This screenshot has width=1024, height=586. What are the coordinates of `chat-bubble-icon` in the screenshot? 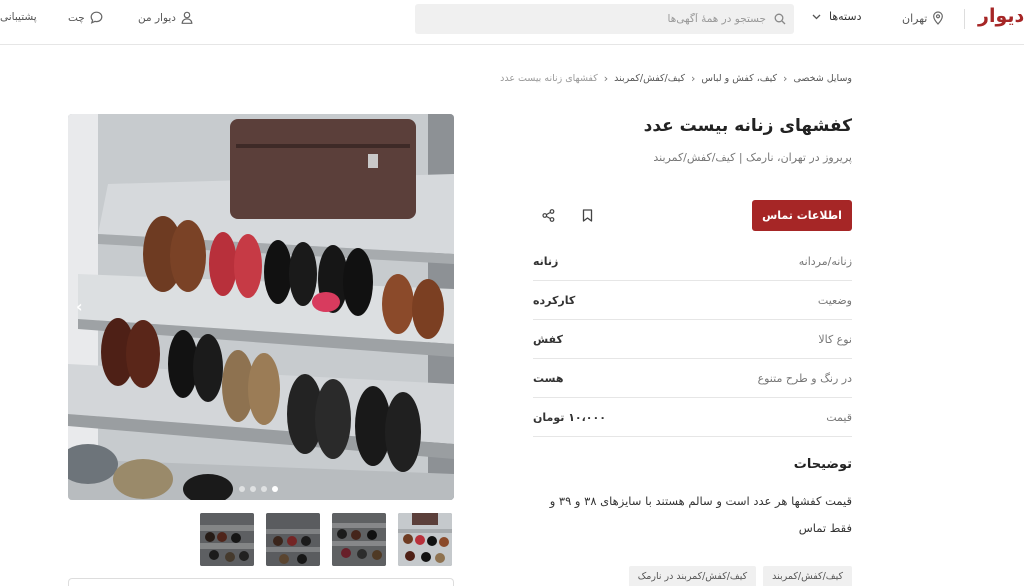 It's located at (96, 17).